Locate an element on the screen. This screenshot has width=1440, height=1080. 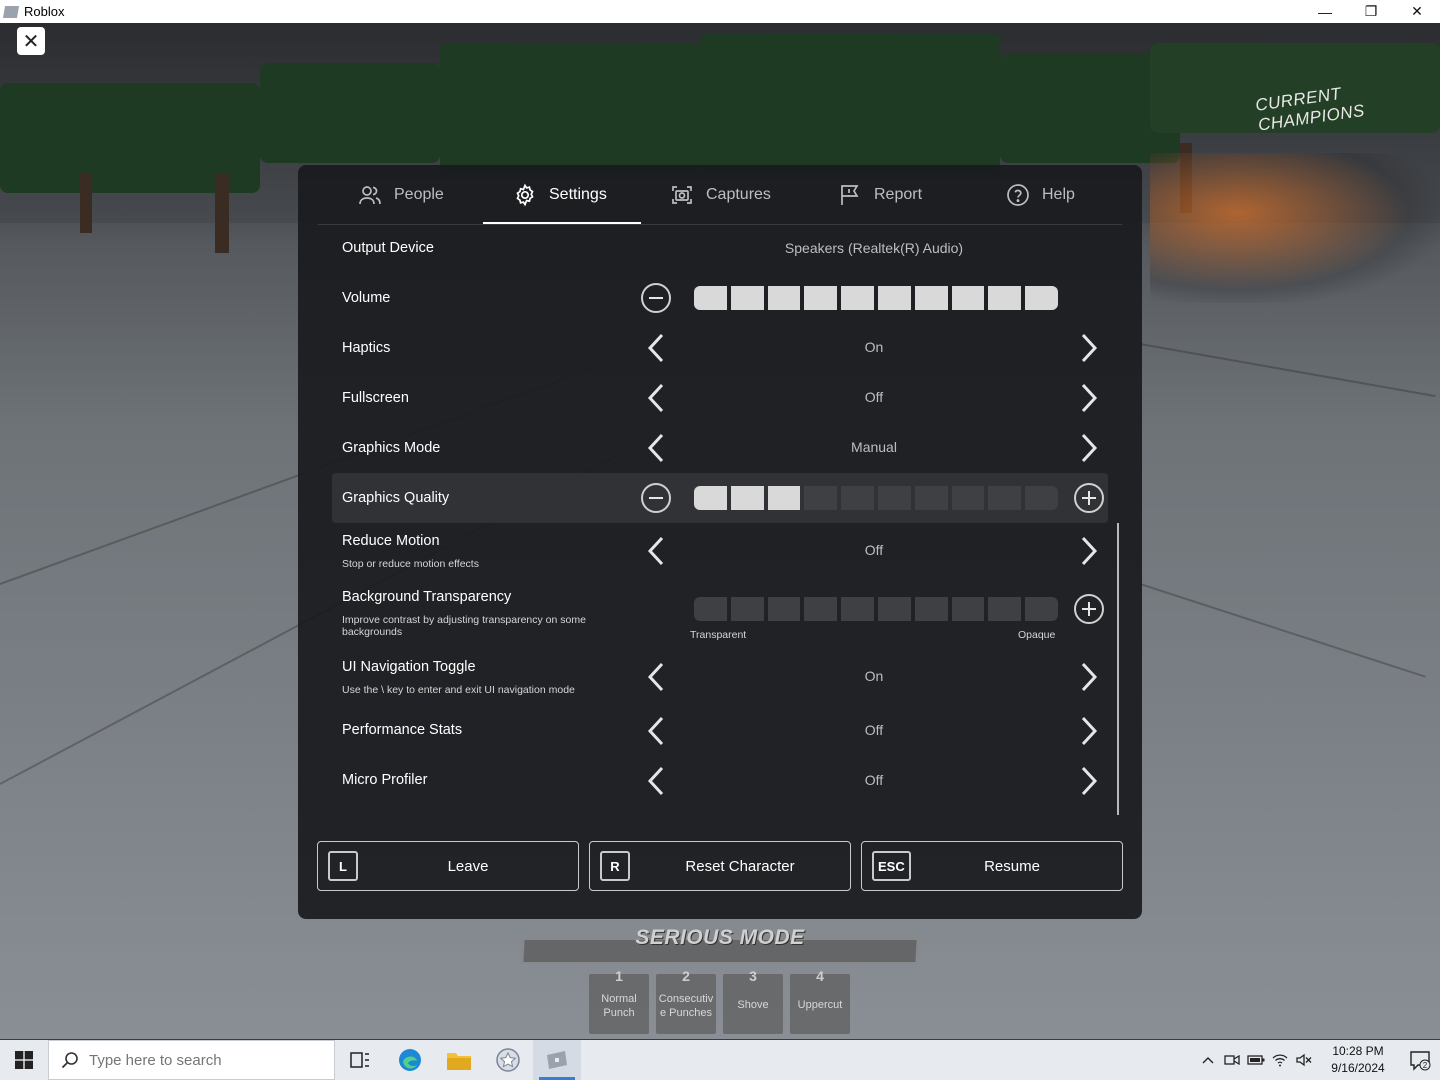
haptics-next-button is located at coordinates (1089, 348).